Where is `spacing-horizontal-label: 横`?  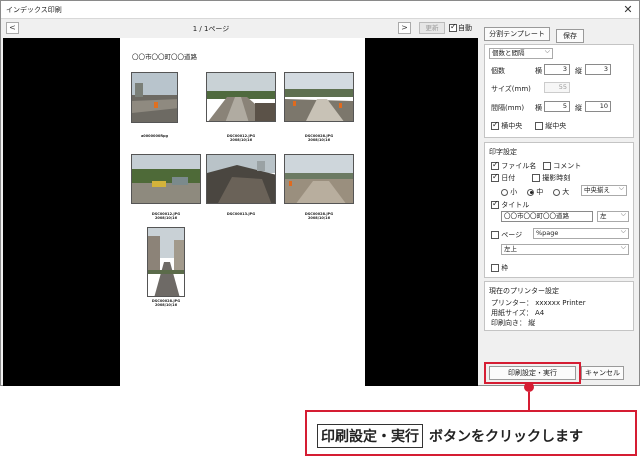
spacing-horizontal-label: 横 is located at coordinates (538, 108).